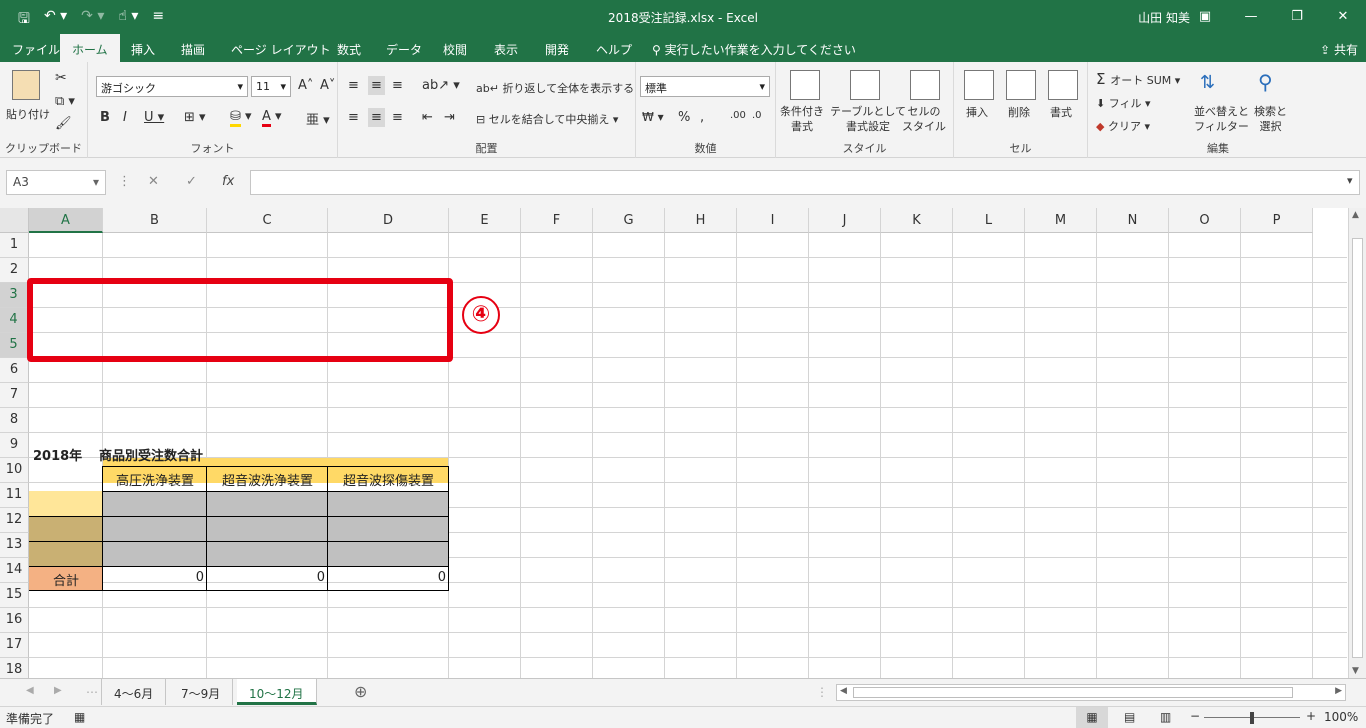 This screenshot has height=728, width=1366. What do you see at coordinates (701, 220) in the screenshot?
I see `column-header-h: H` at bounding box center [701, 220].